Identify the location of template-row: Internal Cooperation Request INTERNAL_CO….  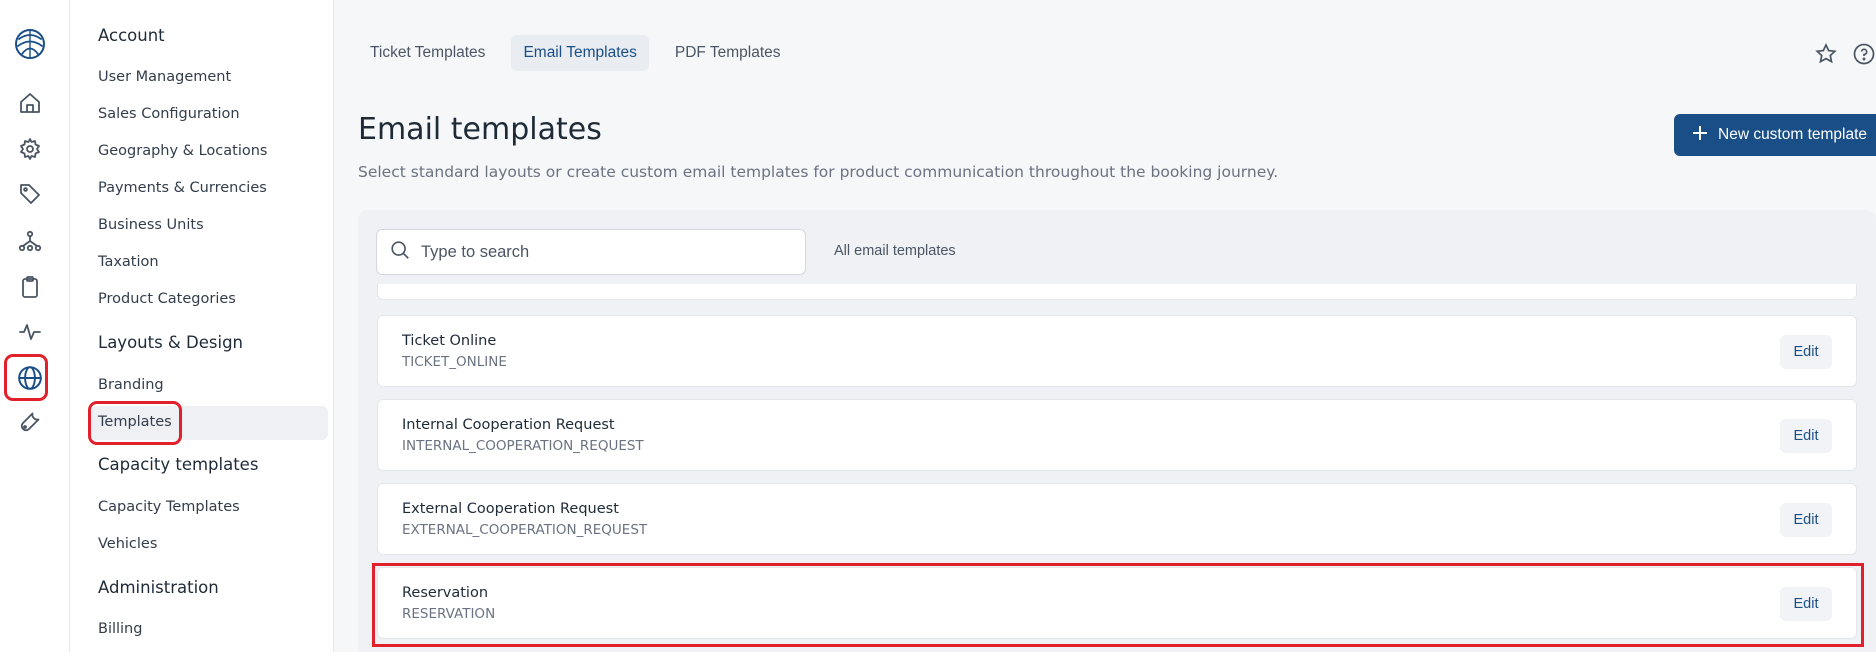
(1117, 435).